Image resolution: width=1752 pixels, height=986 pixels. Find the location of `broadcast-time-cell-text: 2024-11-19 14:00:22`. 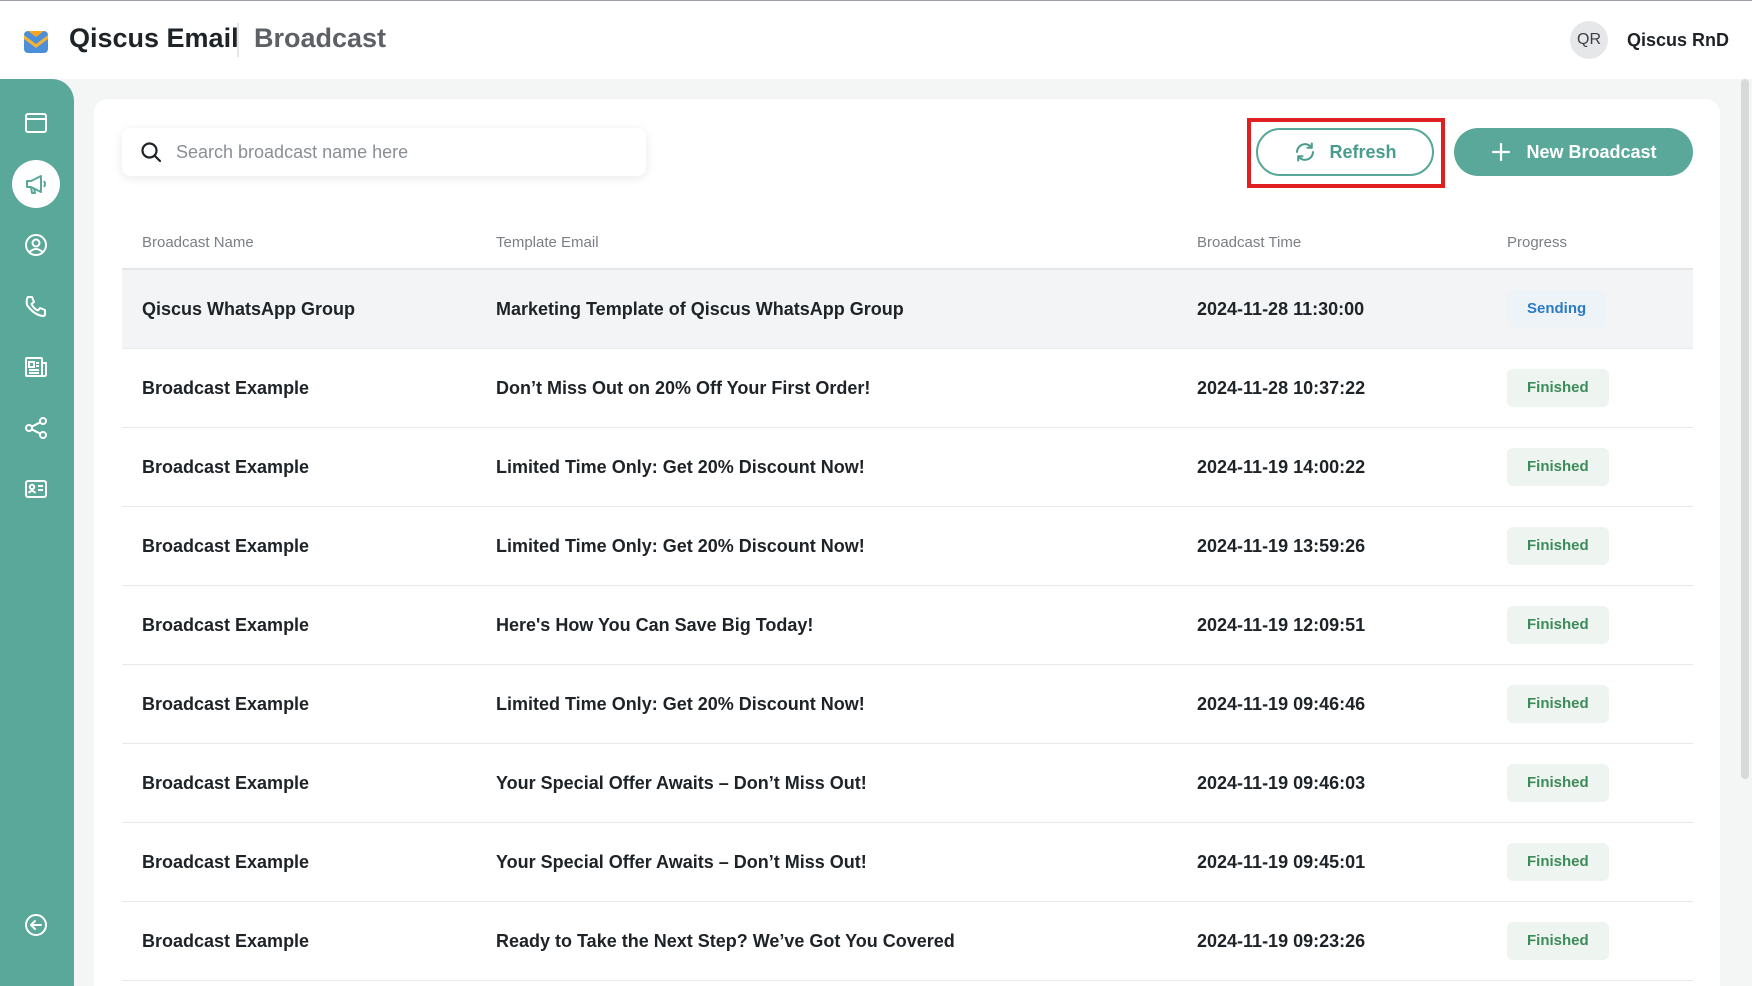

broadcast-time-cell-text: 2024-11-19 14:00:22 is located at coordinates (1281, 466).